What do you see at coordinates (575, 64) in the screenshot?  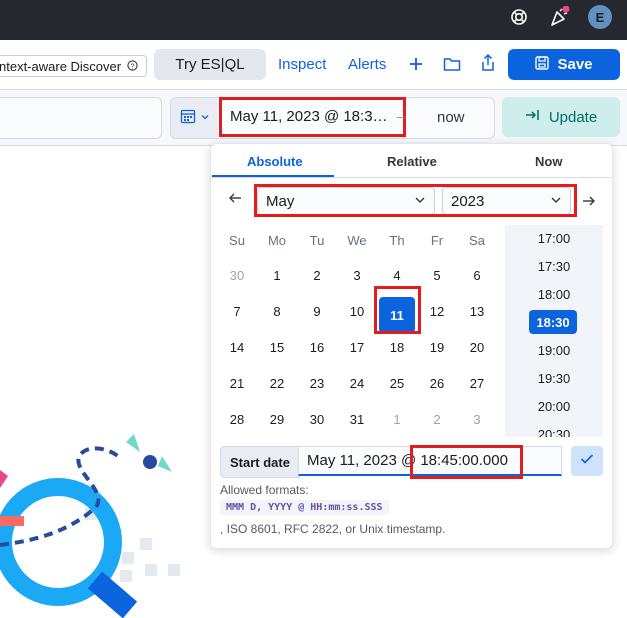 I see `save-label: Save` at bounding box center [575, 64].